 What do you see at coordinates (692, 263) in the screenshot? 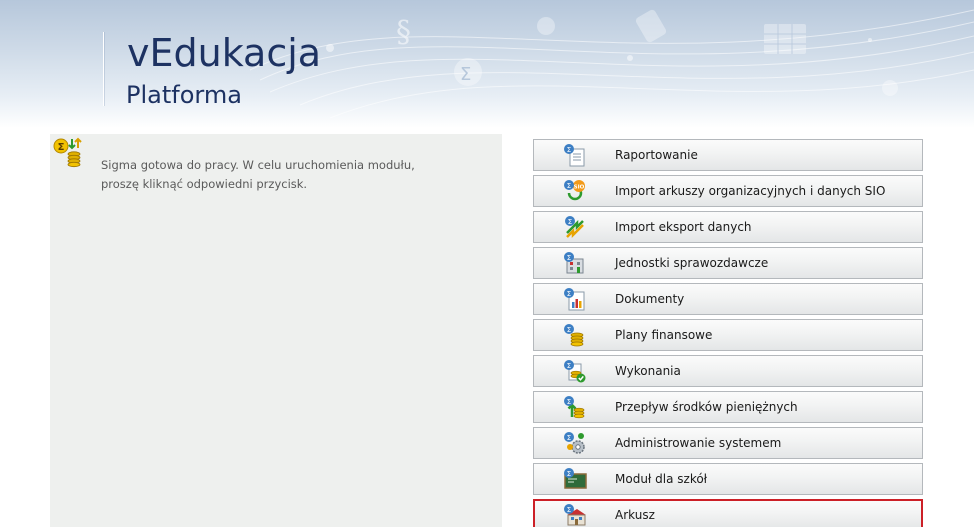
I see `module-label: Jednostki sprawozdawcze` at bounding box center [692, 263].